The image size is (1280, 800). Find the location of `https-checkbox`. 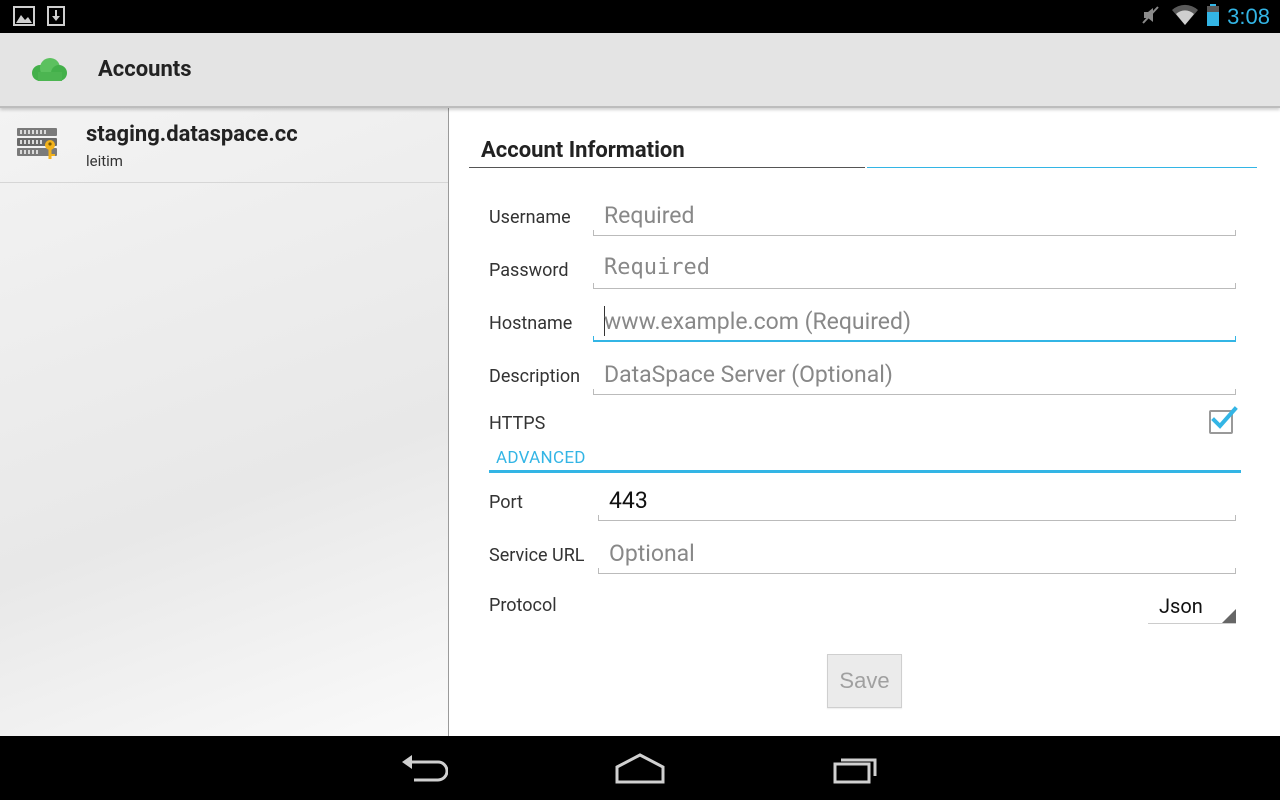

https-checkbox is located at coordinates (1223, 420).